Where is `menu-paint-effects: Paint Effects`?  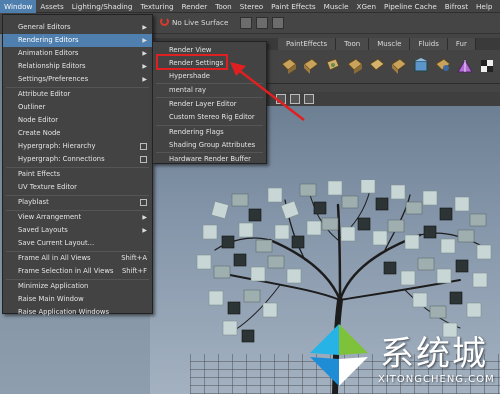 menu-paint-effects: Paint Effects is located at coordinates (293, 6).